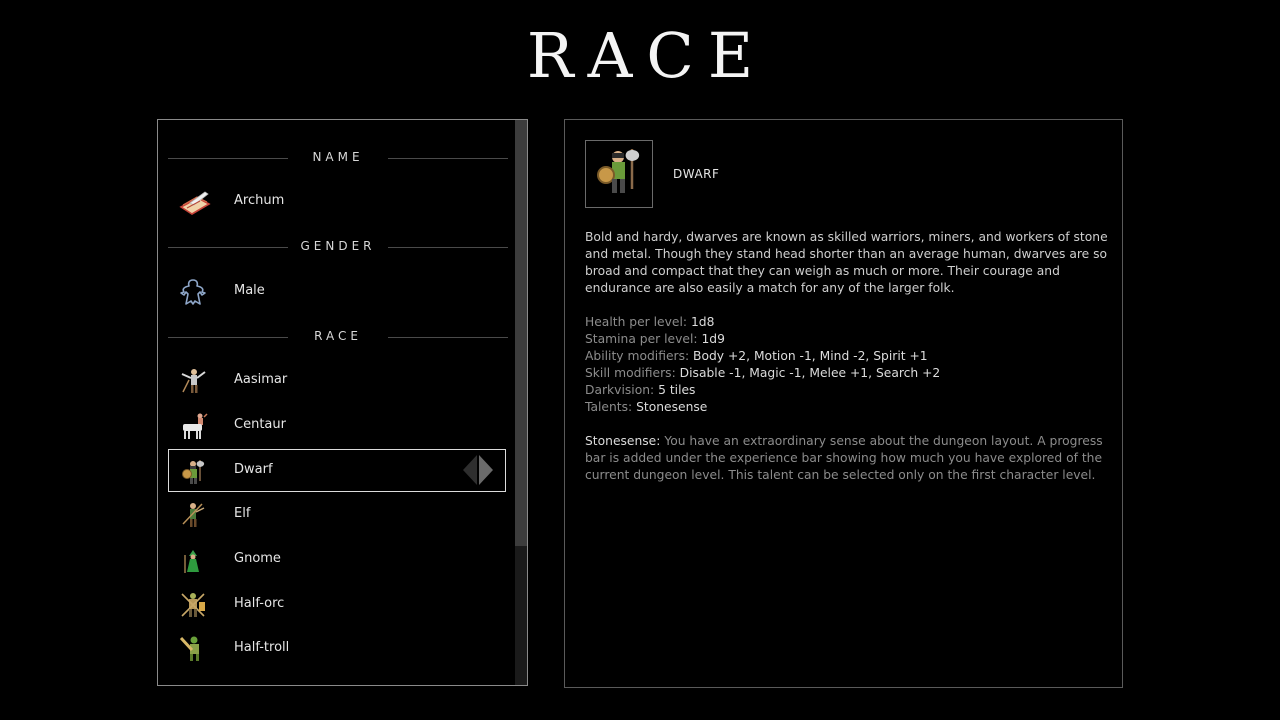  Describe the element at coordinates (478, 470) in the screenshot. I see `selection-arrows-icon` at that location.